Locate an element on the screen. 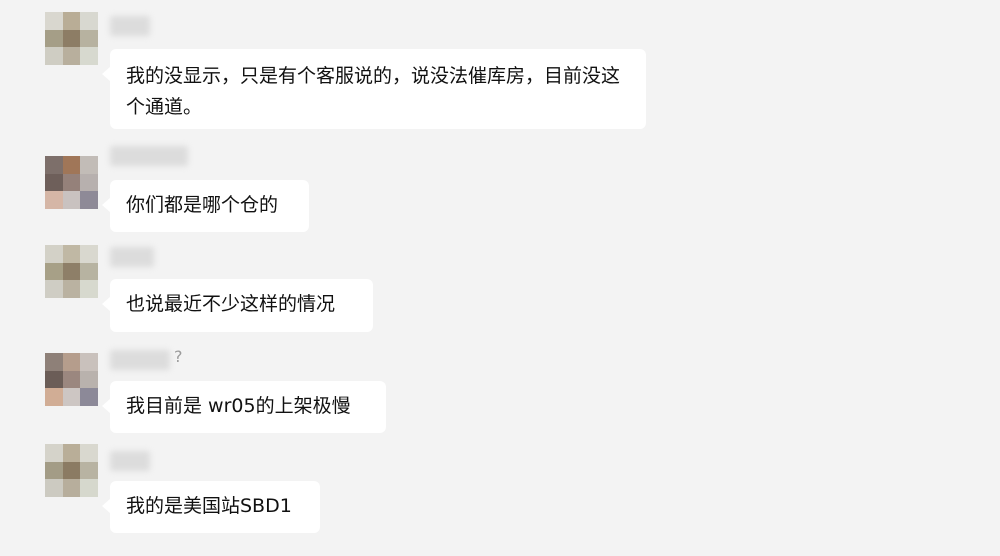  sender-name-suffix: ? is located at coordinates (178, 356).